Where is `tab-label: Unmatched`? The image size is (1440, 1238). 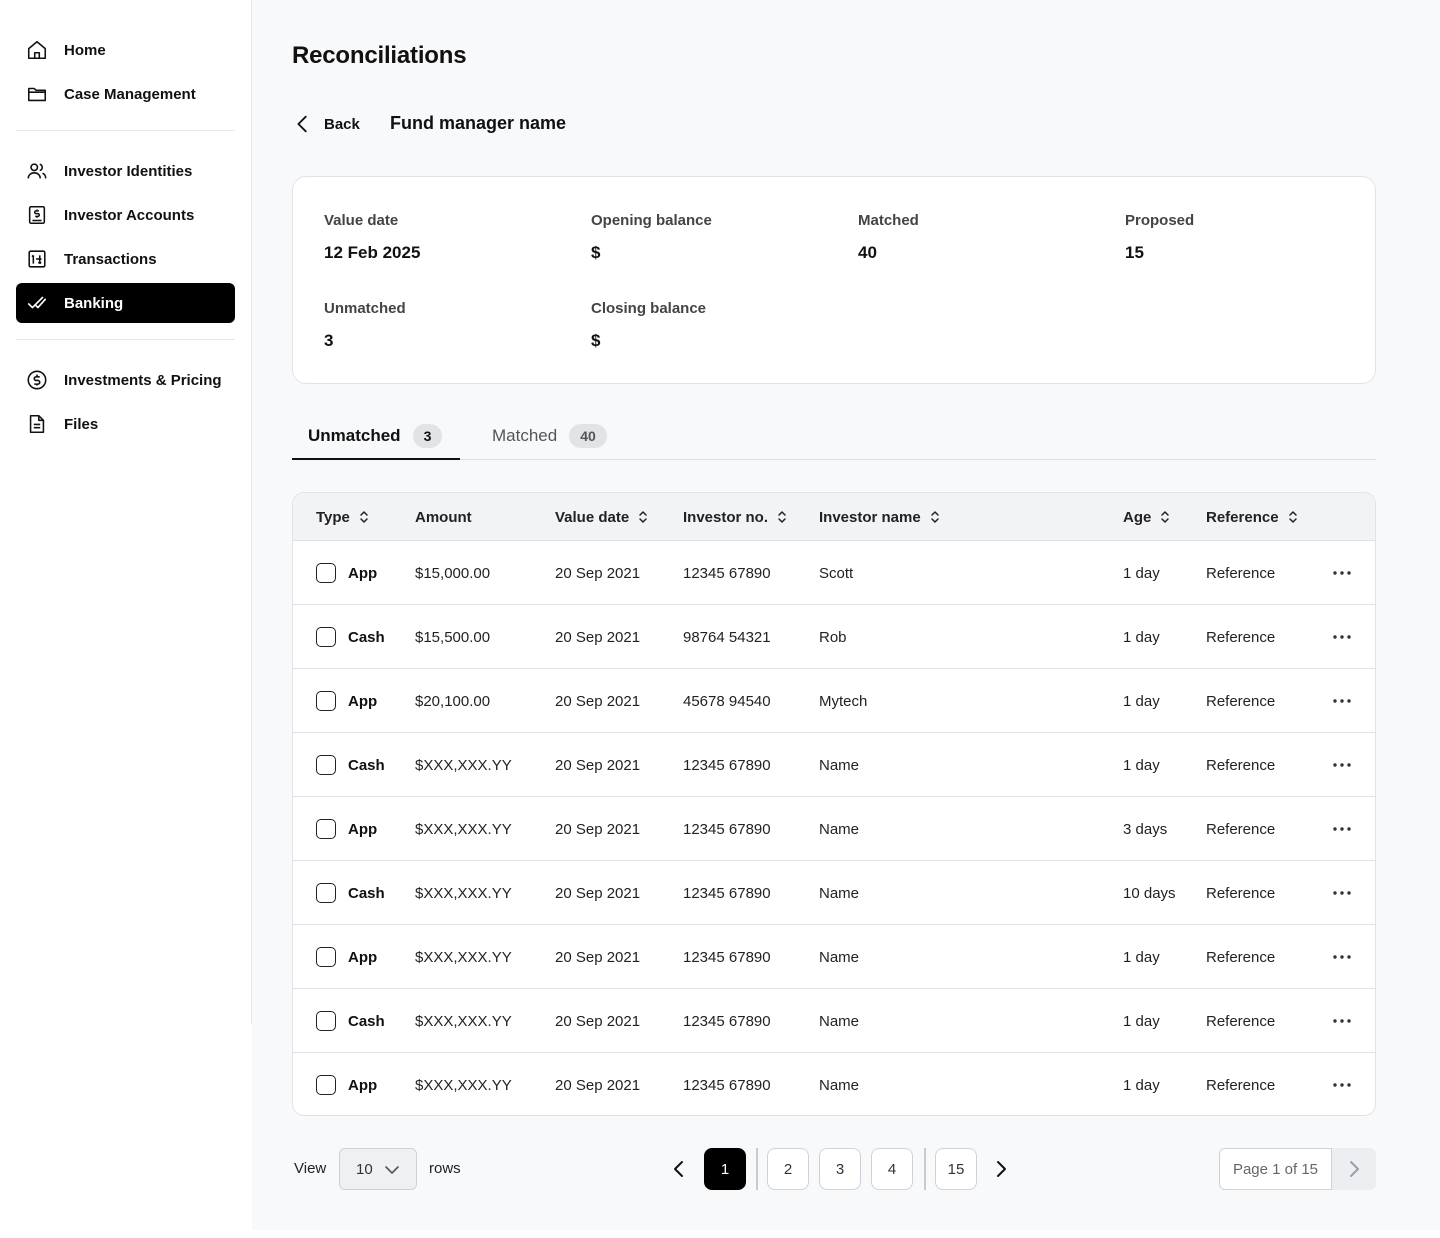
tab-label: Unmatched is located at coordinates (354, 435).